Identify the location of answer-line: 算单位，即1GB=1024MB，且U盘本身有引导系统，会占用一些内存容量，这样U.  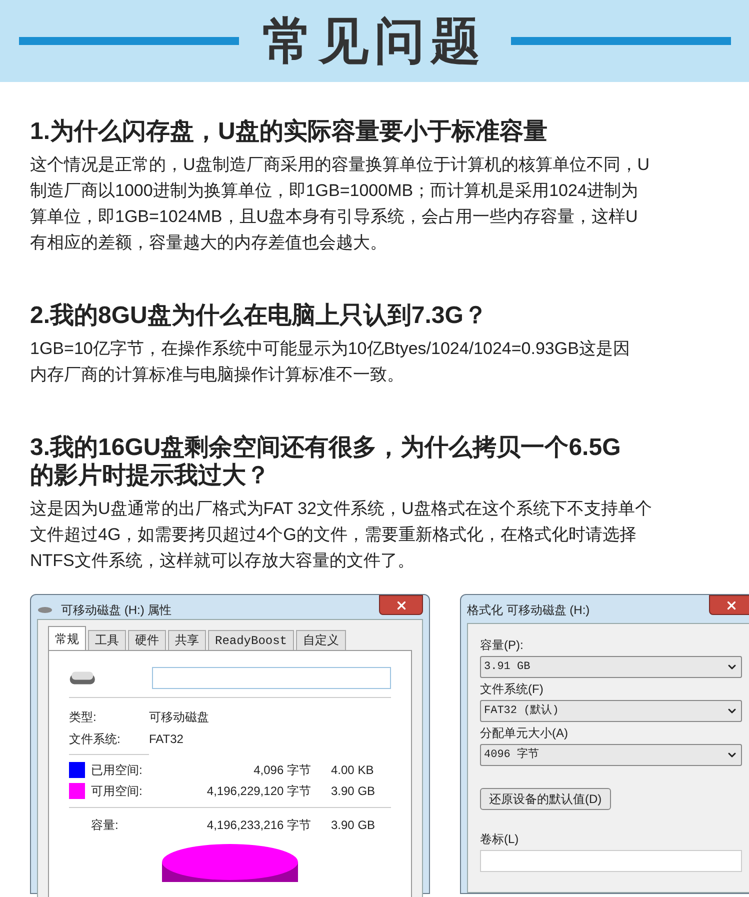
(334, 217).